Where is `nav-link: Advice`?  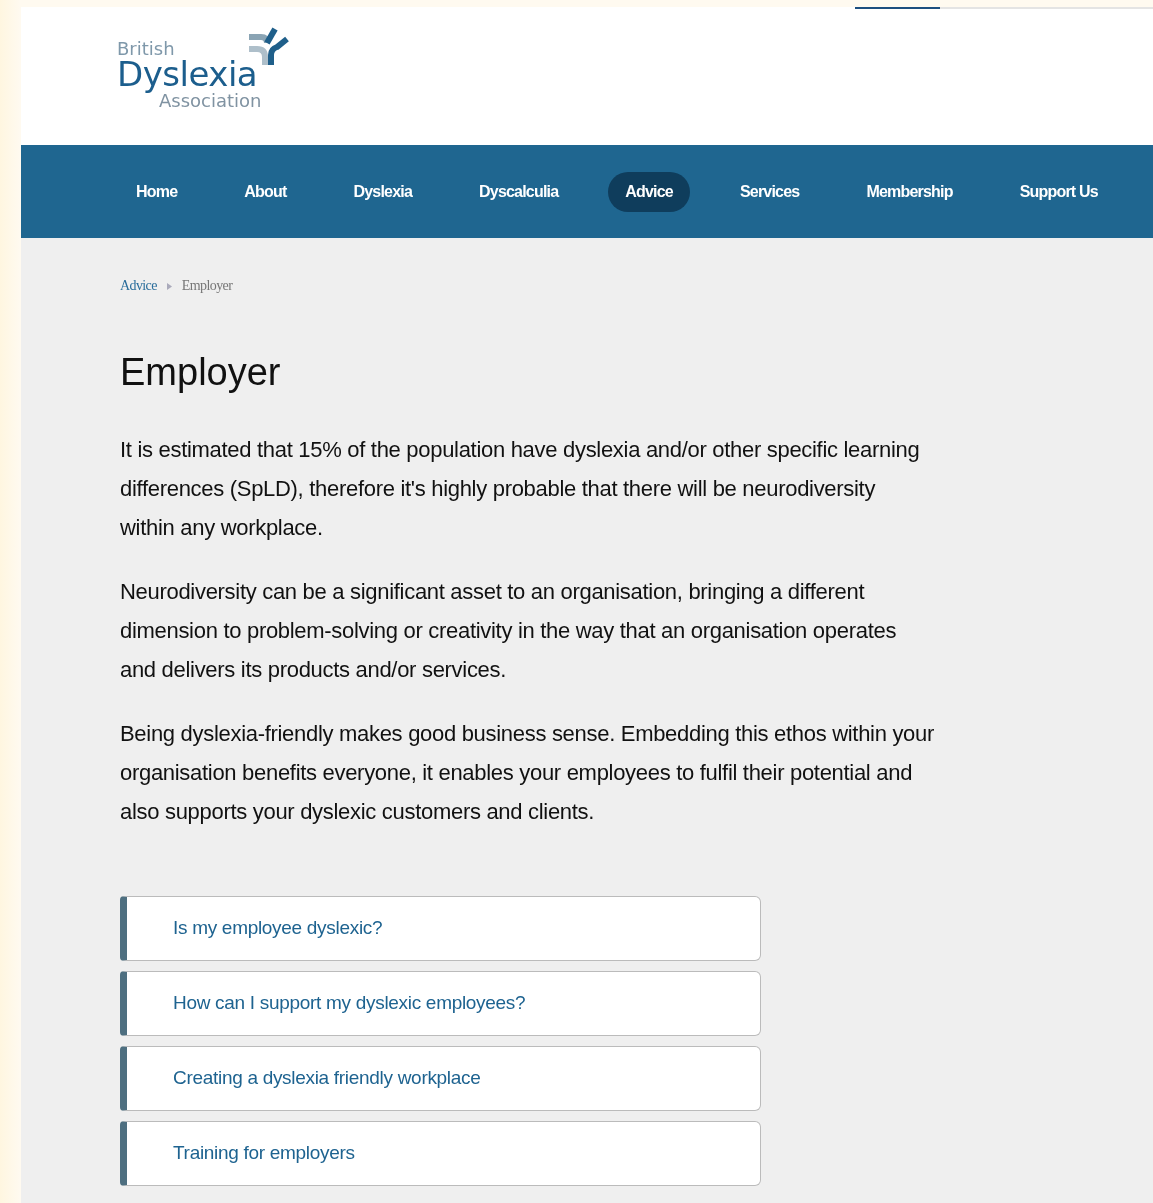
nav-link: Advice is located at coordinates (649, 191).